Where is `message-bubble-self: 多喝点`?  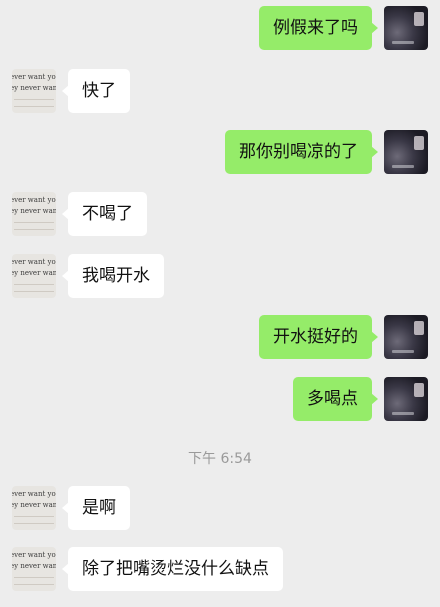 message-bubble-self: 多喝点 is located at coordinates (335, 399).